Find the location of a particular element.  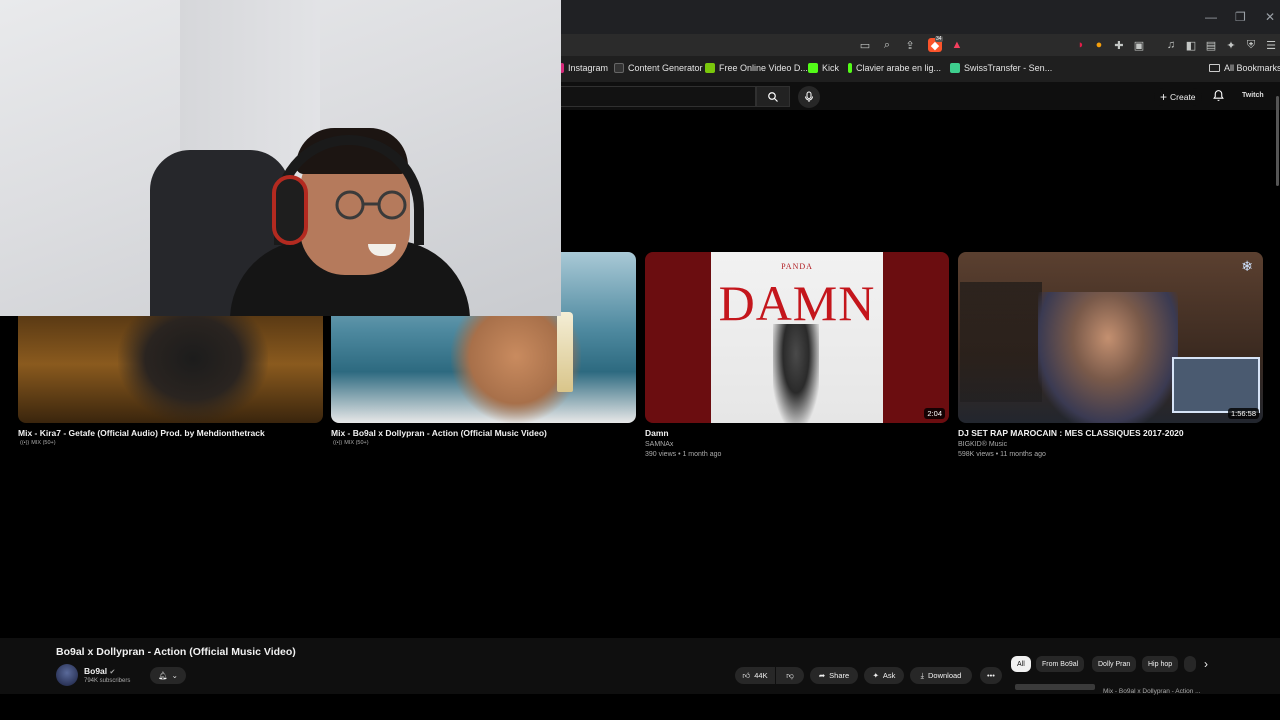

webcam-inset is located at coordinates (1216, 385).